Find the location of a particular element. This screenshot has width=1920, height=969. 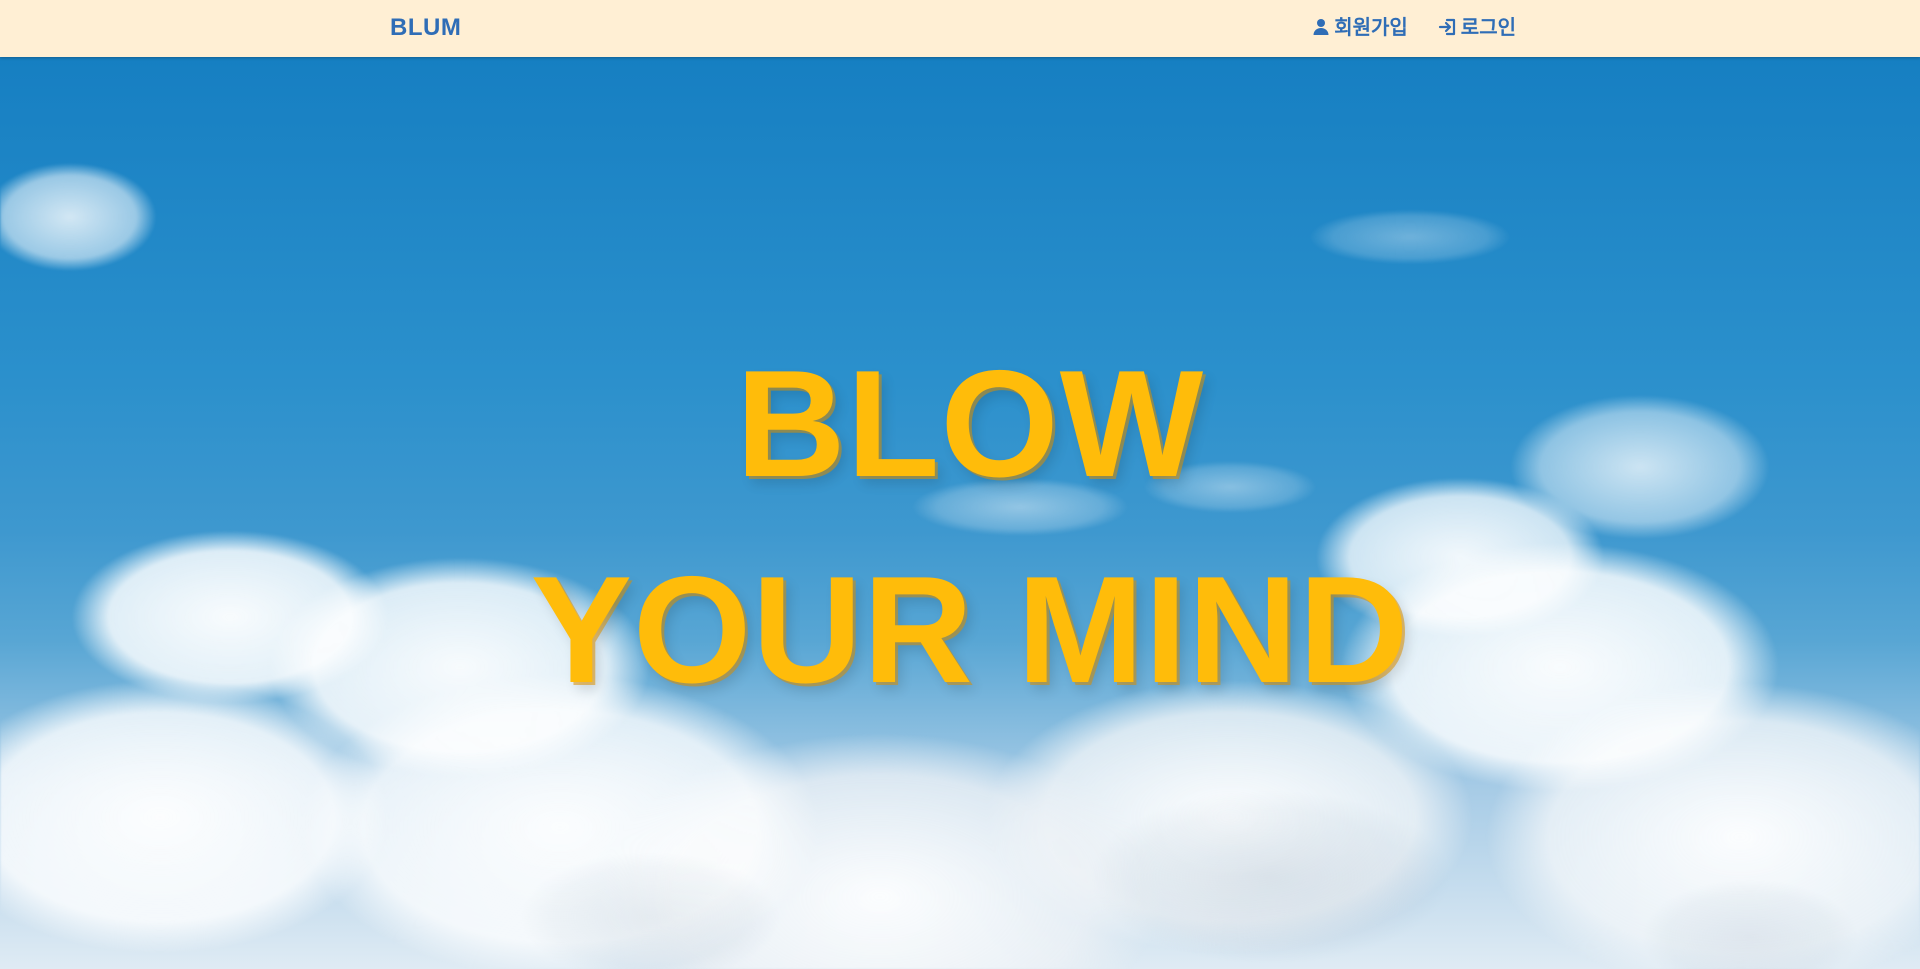

brand-link: BLUM is located at coordinates (425, 28).